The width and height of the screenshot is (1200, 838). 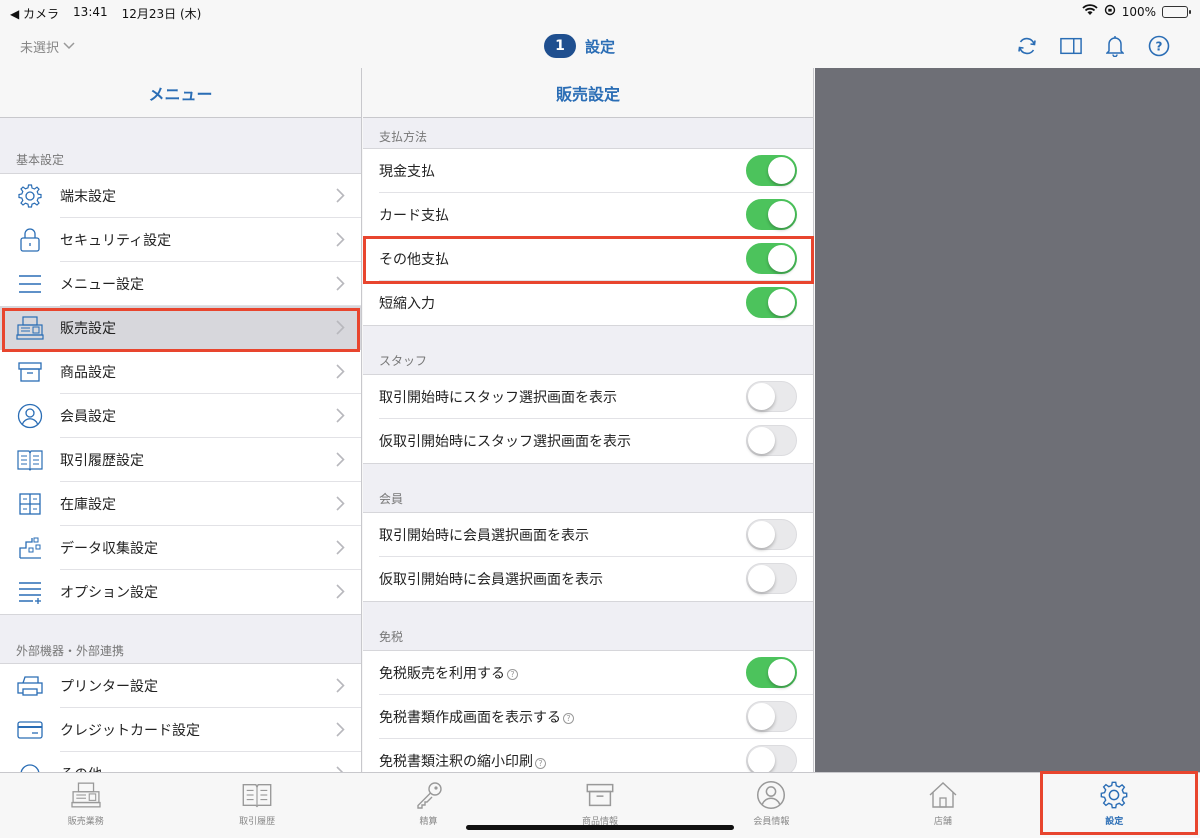 What do you see at coordinates (30, 592) in the screenshot?
I see `list-plus-icon` at bounding box center [30, 592].